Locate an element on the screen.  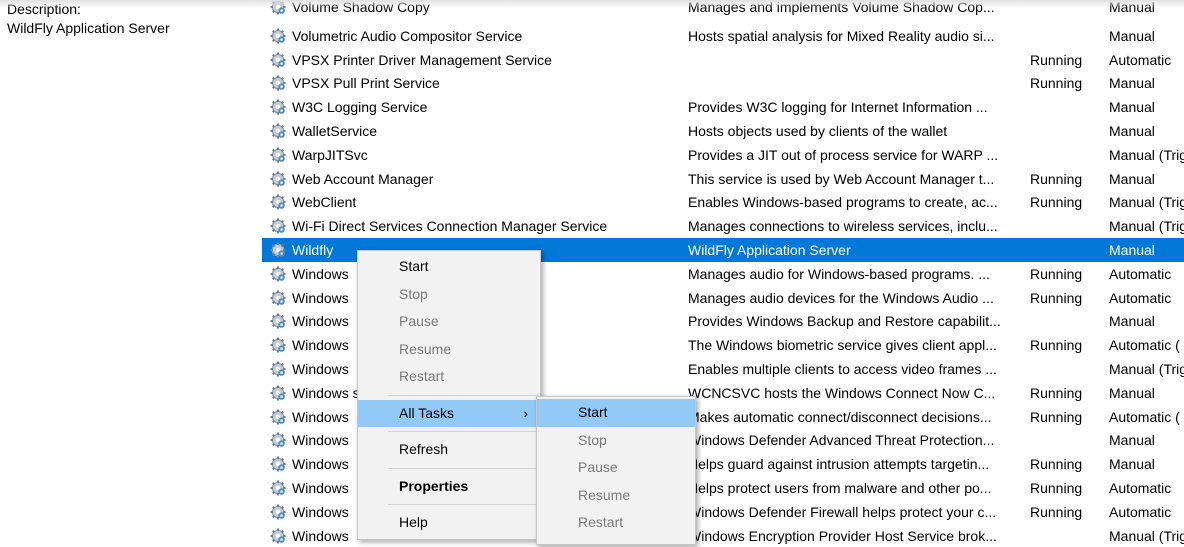
menu-item-all-tasks-label: All Tasks is located at coordinates (426, 412).